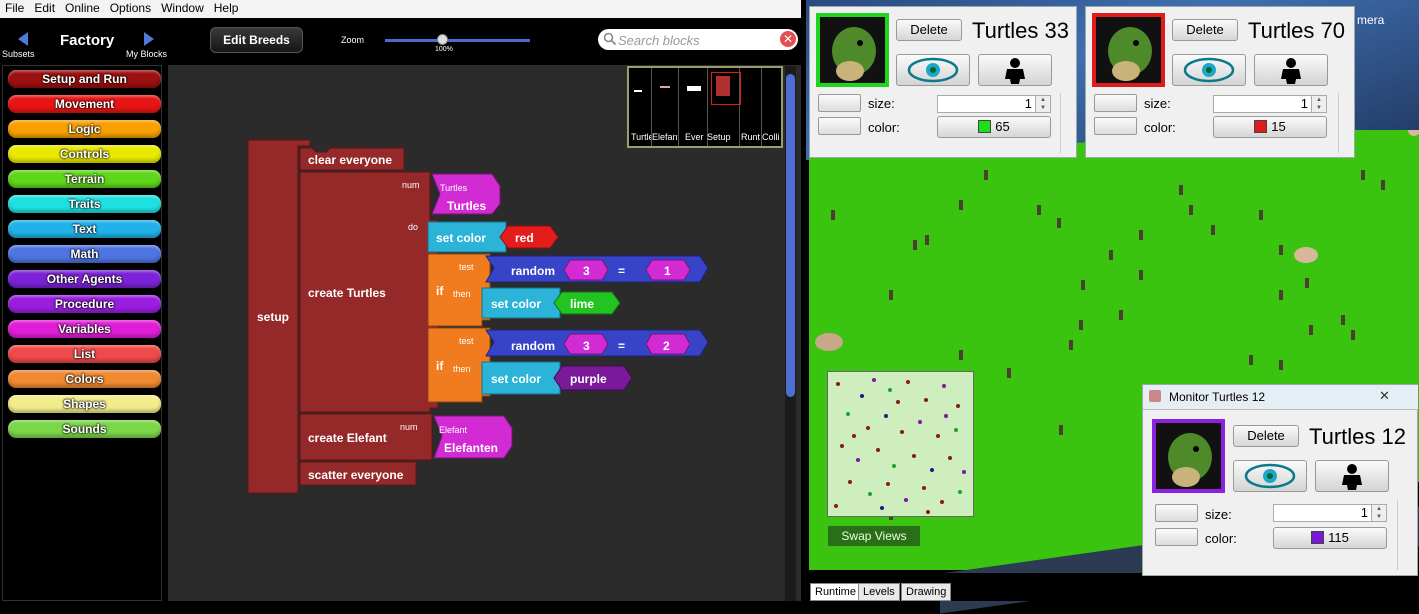 This screenshot has width=1419, height=614. I want to click on purple-label: purple, so click(588, 379).